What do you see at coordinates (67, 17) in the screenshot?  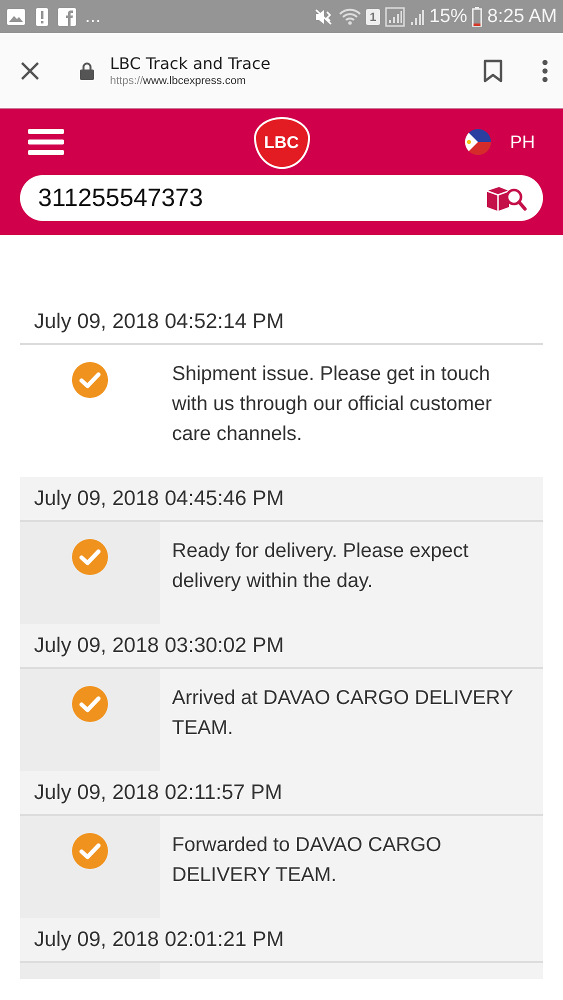 I see `facebook-icon` at bounding box center [67, 17].